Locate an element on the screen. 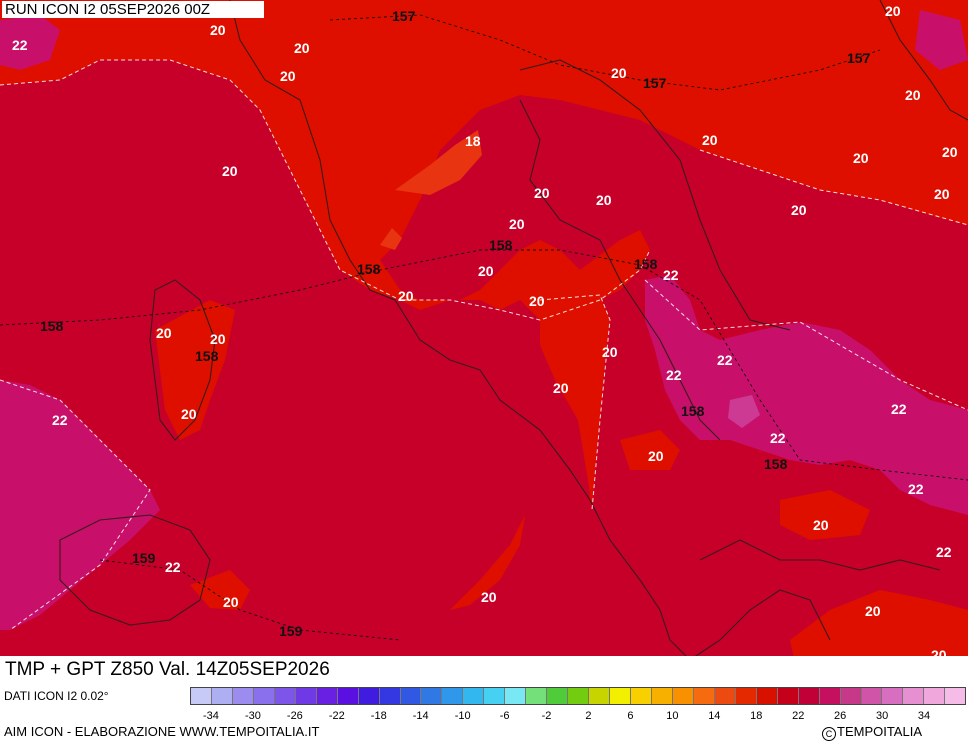 The image size is (968, 745). colorbar-tick-label: 30 is located at coordinates (882, 716).